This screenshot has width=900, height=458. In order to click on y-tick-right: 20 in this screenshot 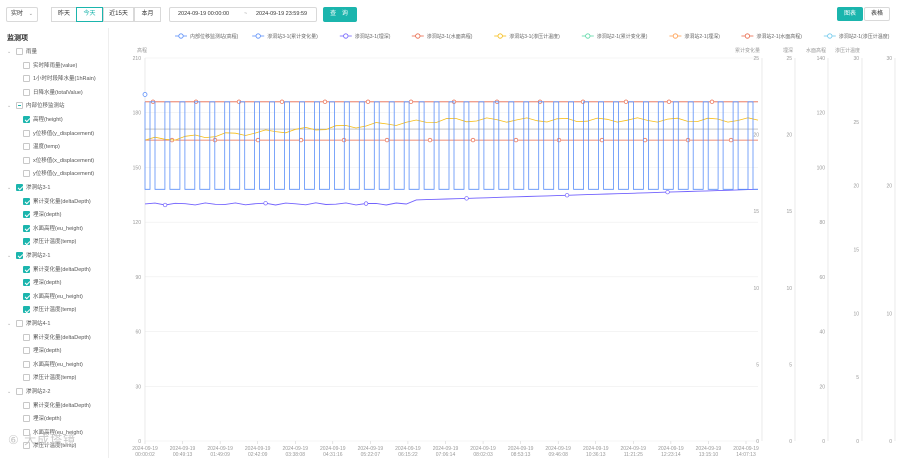, I will do `click(789, 136)`.